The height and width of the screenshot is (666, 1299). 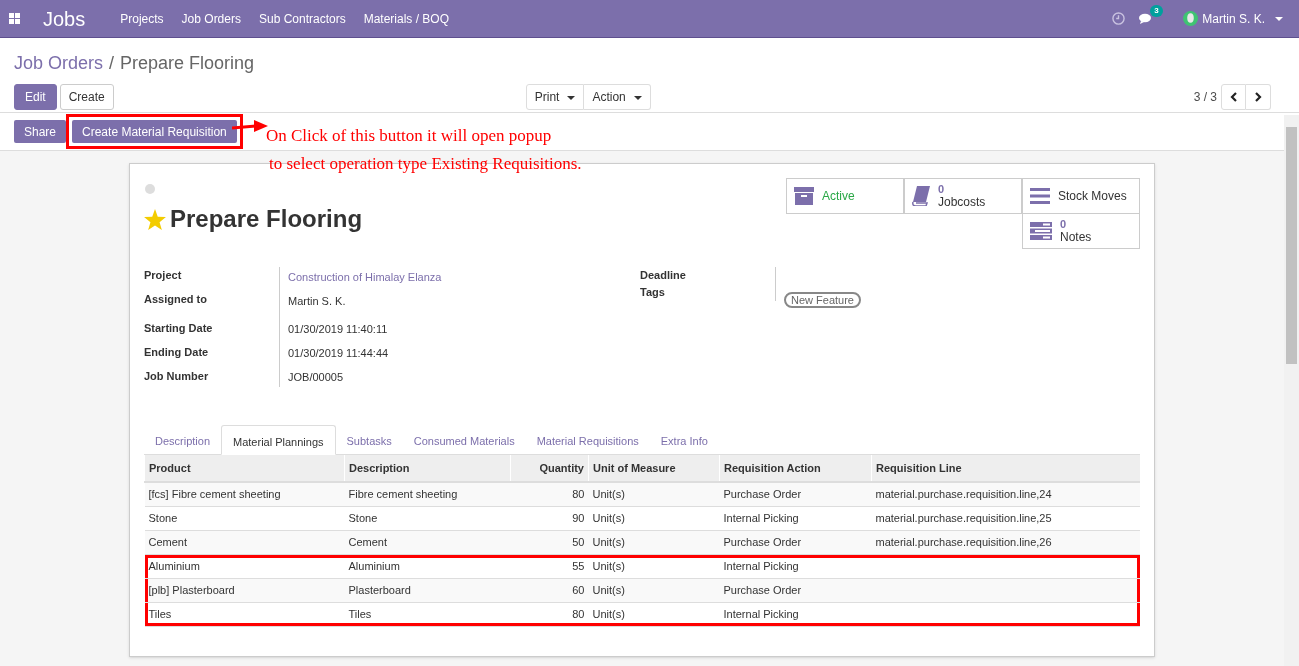 I want to click on column-header: Product, so click(x=244, y=468).